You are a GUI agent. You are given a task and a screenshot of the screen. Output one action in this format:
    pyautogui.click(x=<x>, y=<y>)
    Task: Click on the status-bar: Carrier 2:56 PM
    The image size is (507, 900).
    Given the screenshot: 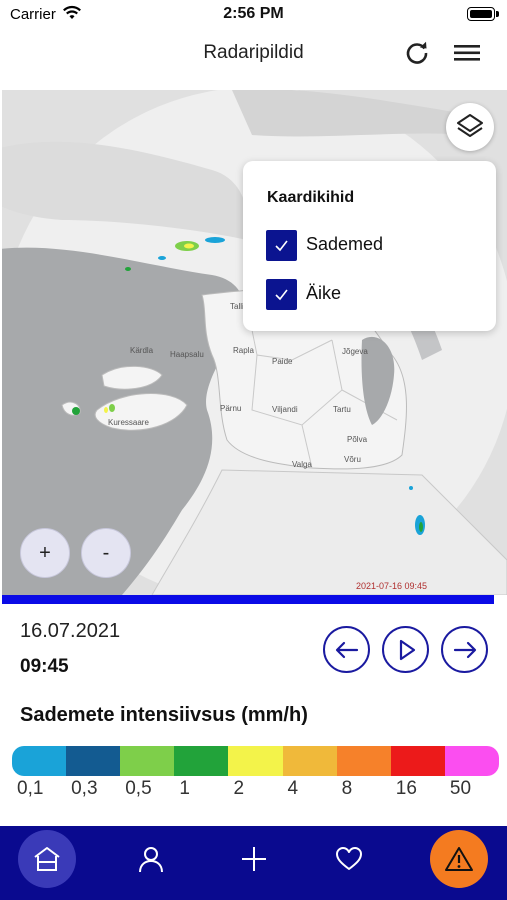 What is the action you would take?
    pyautogui.click(x=253, y=15)
    